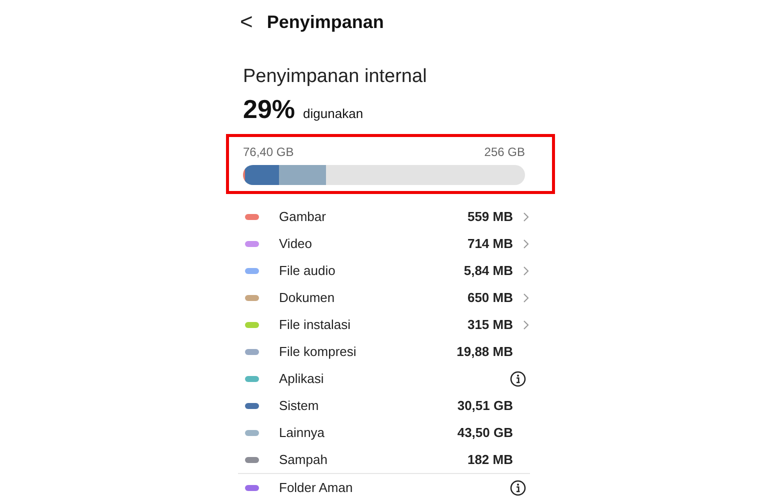 The image size is (768, 498). What do you see at coordinates (490, 324) in the screenshot?
I see `item-size: 315 MB` at bounding box center [490, 324].